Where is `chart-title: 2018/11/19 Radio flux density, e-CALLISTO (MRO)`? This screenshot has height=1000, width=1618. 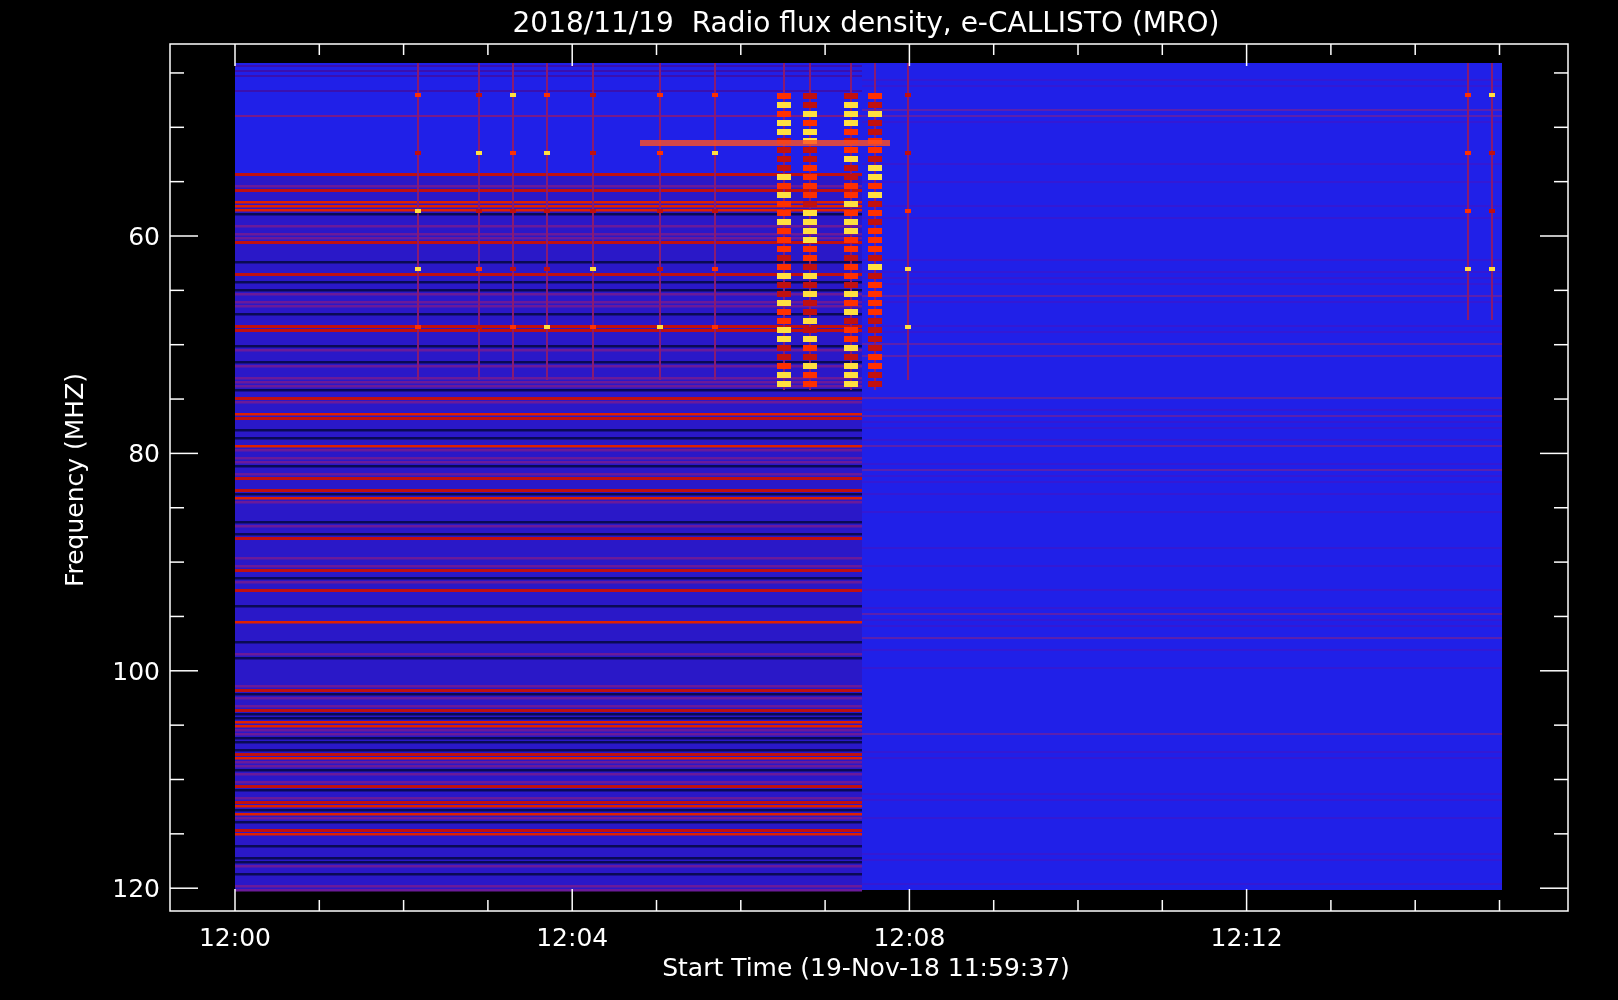 chart-title: 2018/11/19 Radio flux density, e-CALLISTO (MRO) is located at coordinates (866, 22).